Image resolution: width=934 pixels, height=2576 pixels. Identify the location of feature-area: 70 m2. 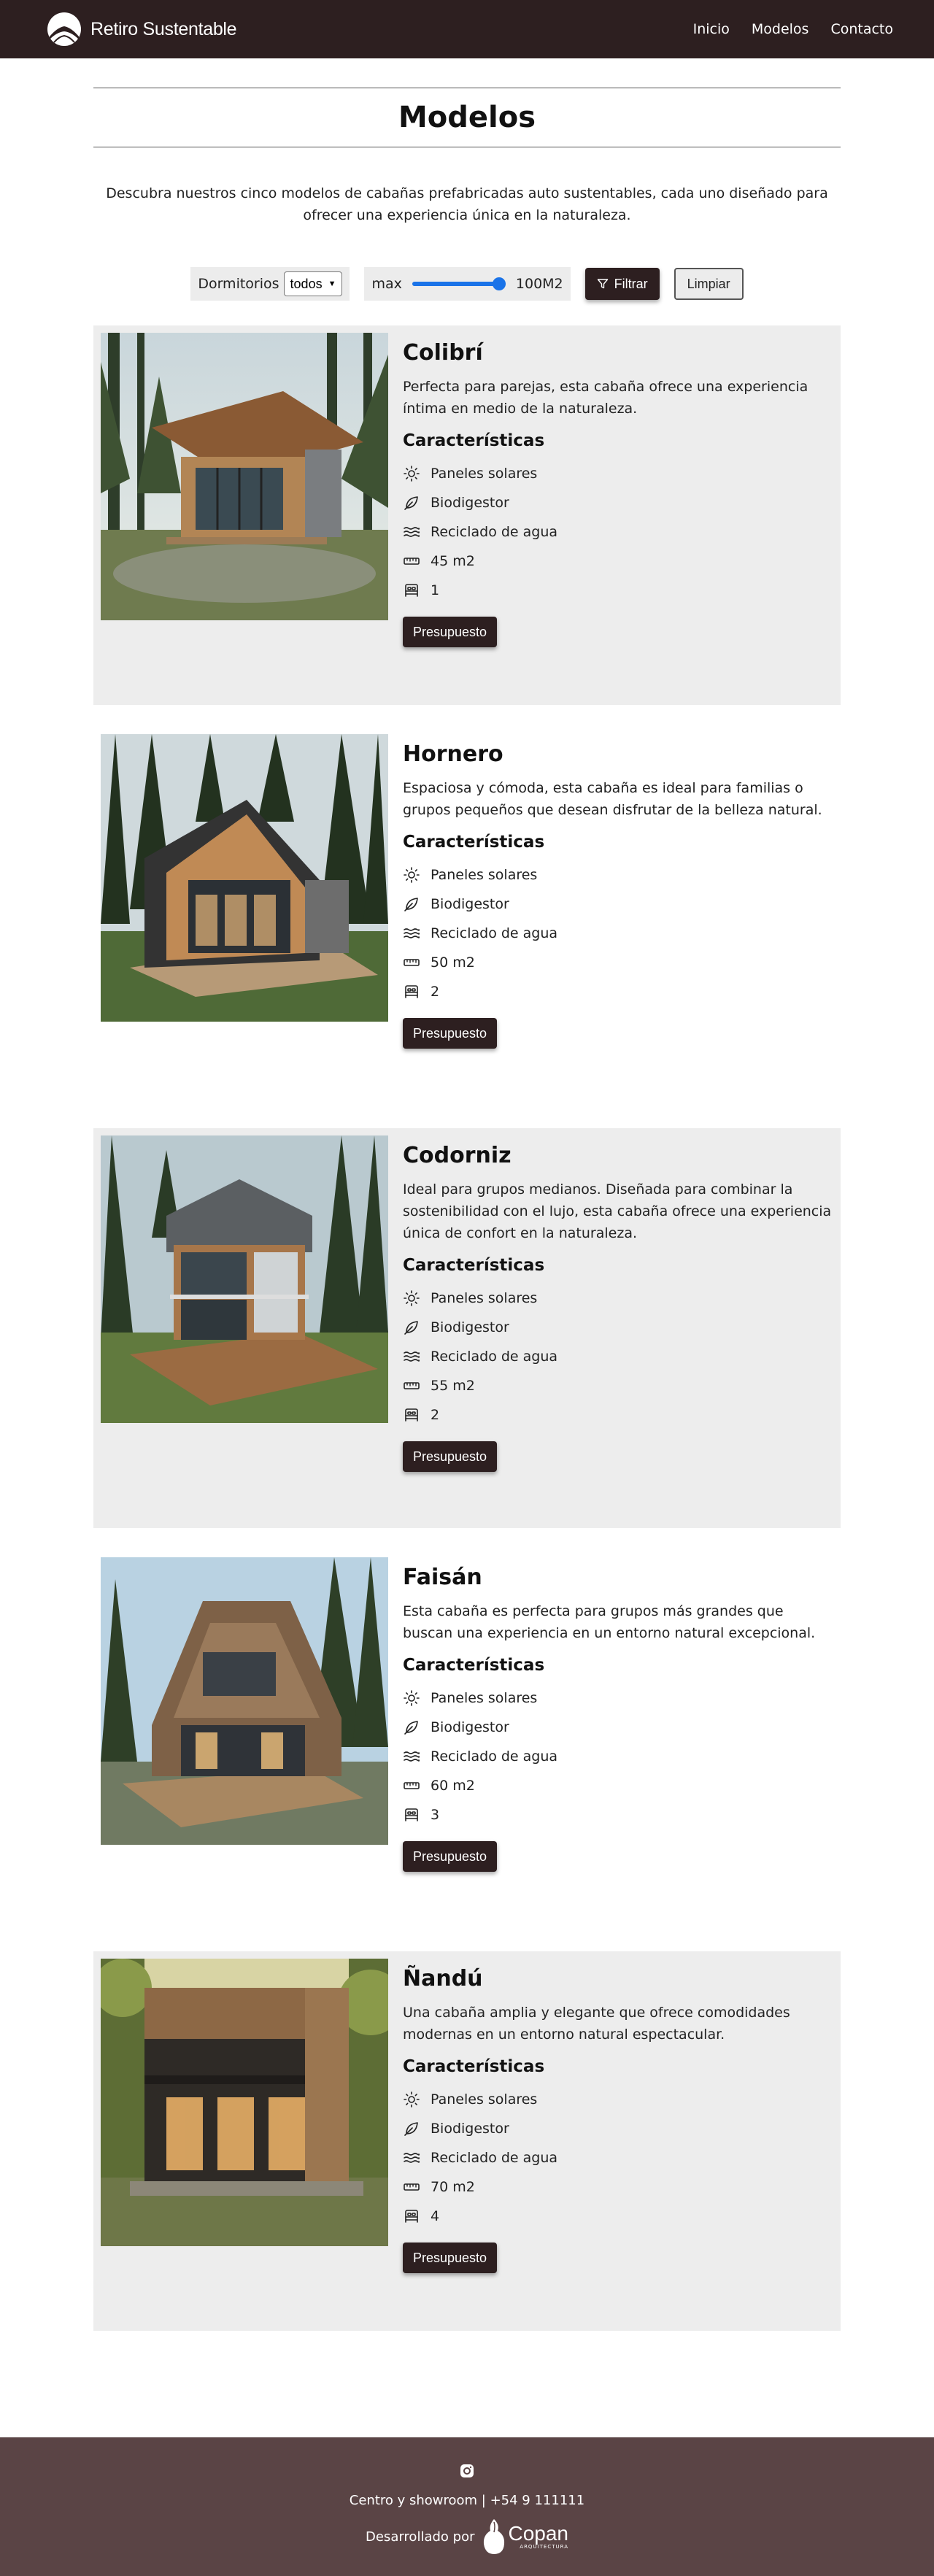
(618, 2187).